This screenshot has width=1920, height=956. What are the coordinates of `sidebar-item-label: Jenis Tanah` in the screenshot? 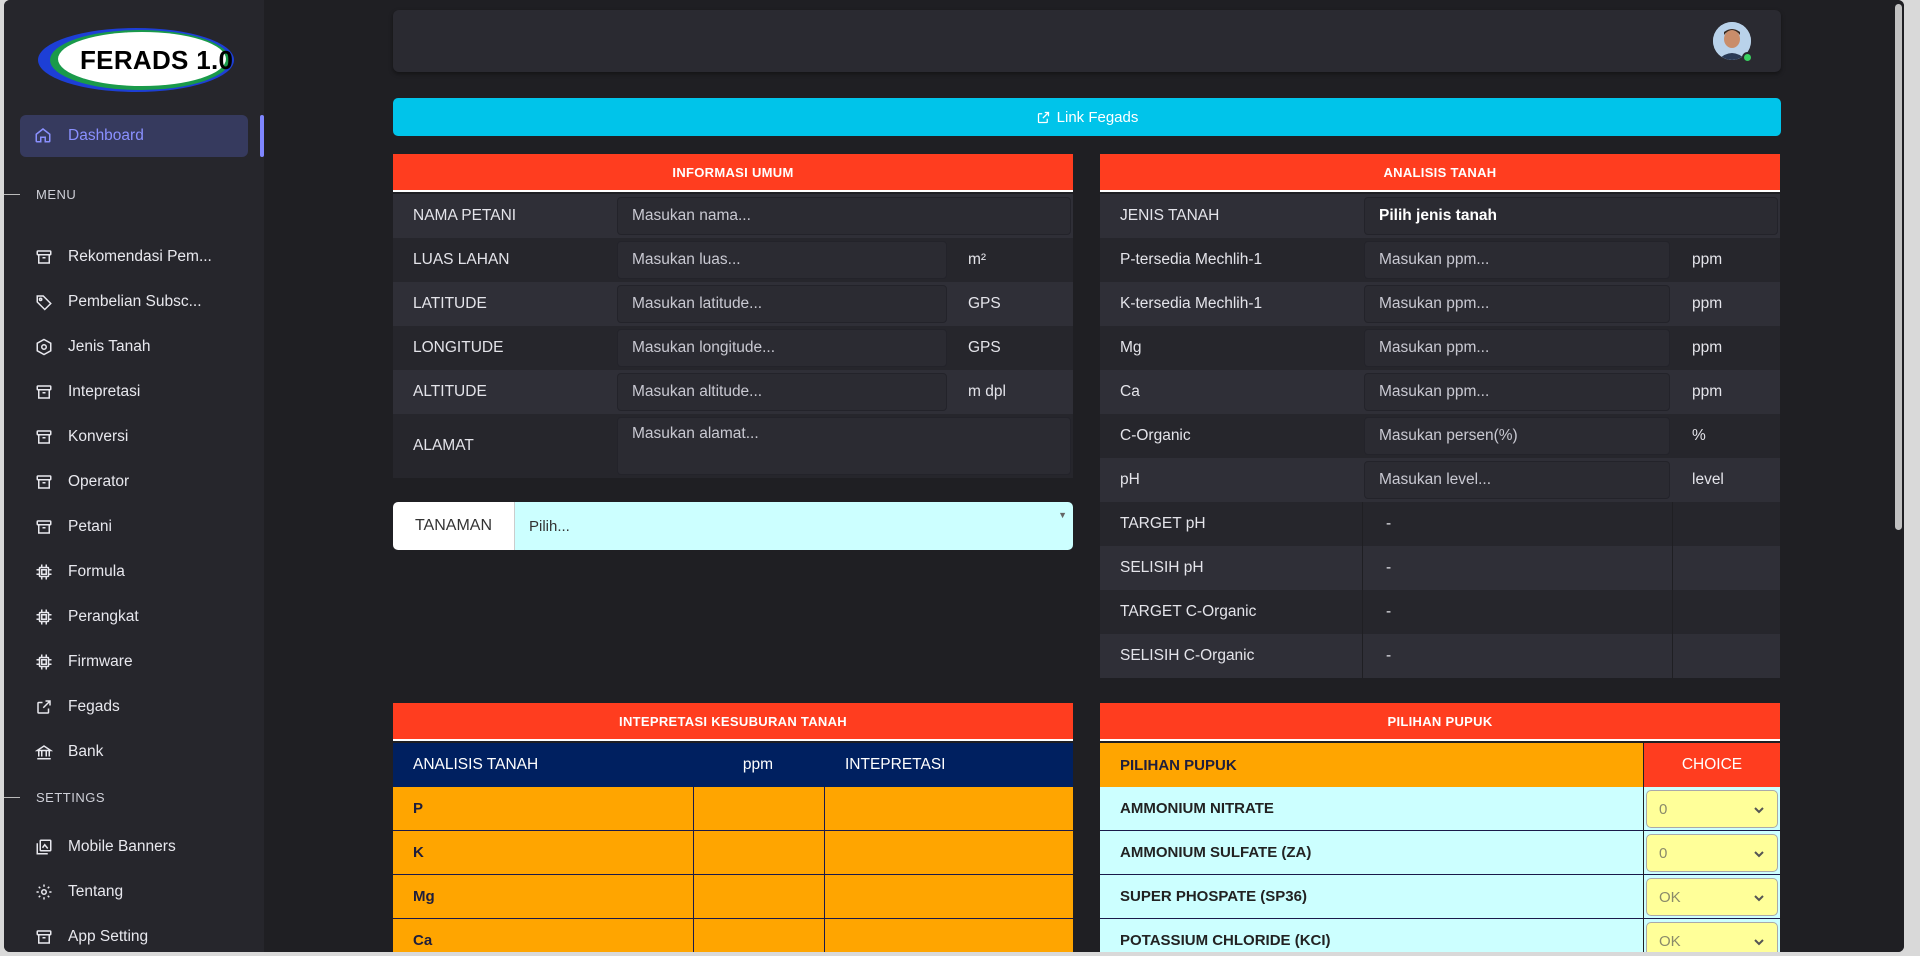 It's located at (109, 346).